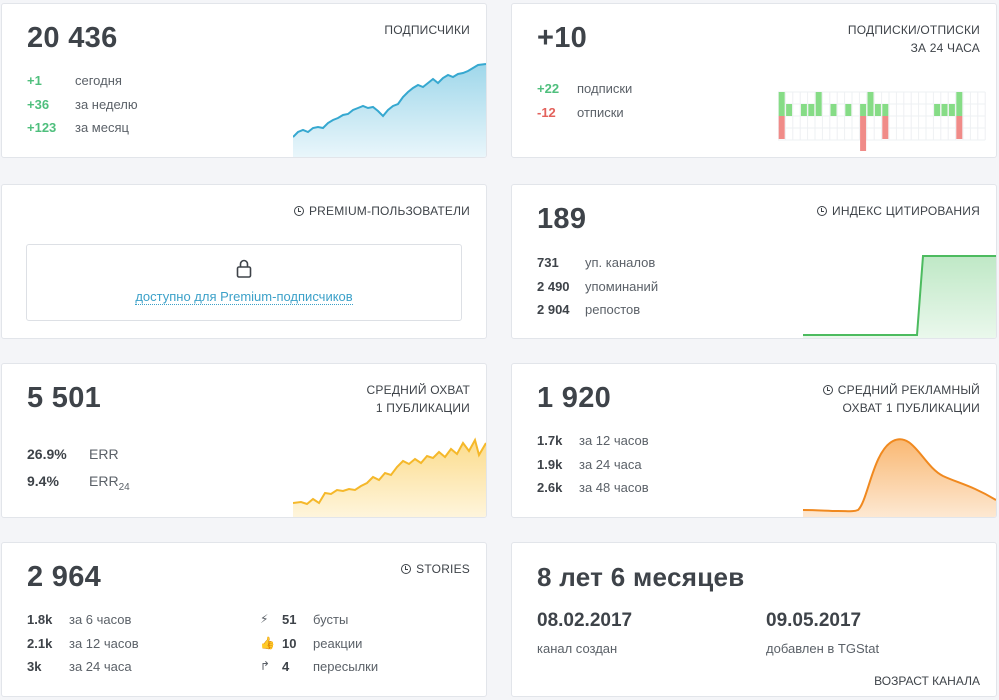  I want to click on stat-row: 2.1k за 12 часов, so click(83, 643).